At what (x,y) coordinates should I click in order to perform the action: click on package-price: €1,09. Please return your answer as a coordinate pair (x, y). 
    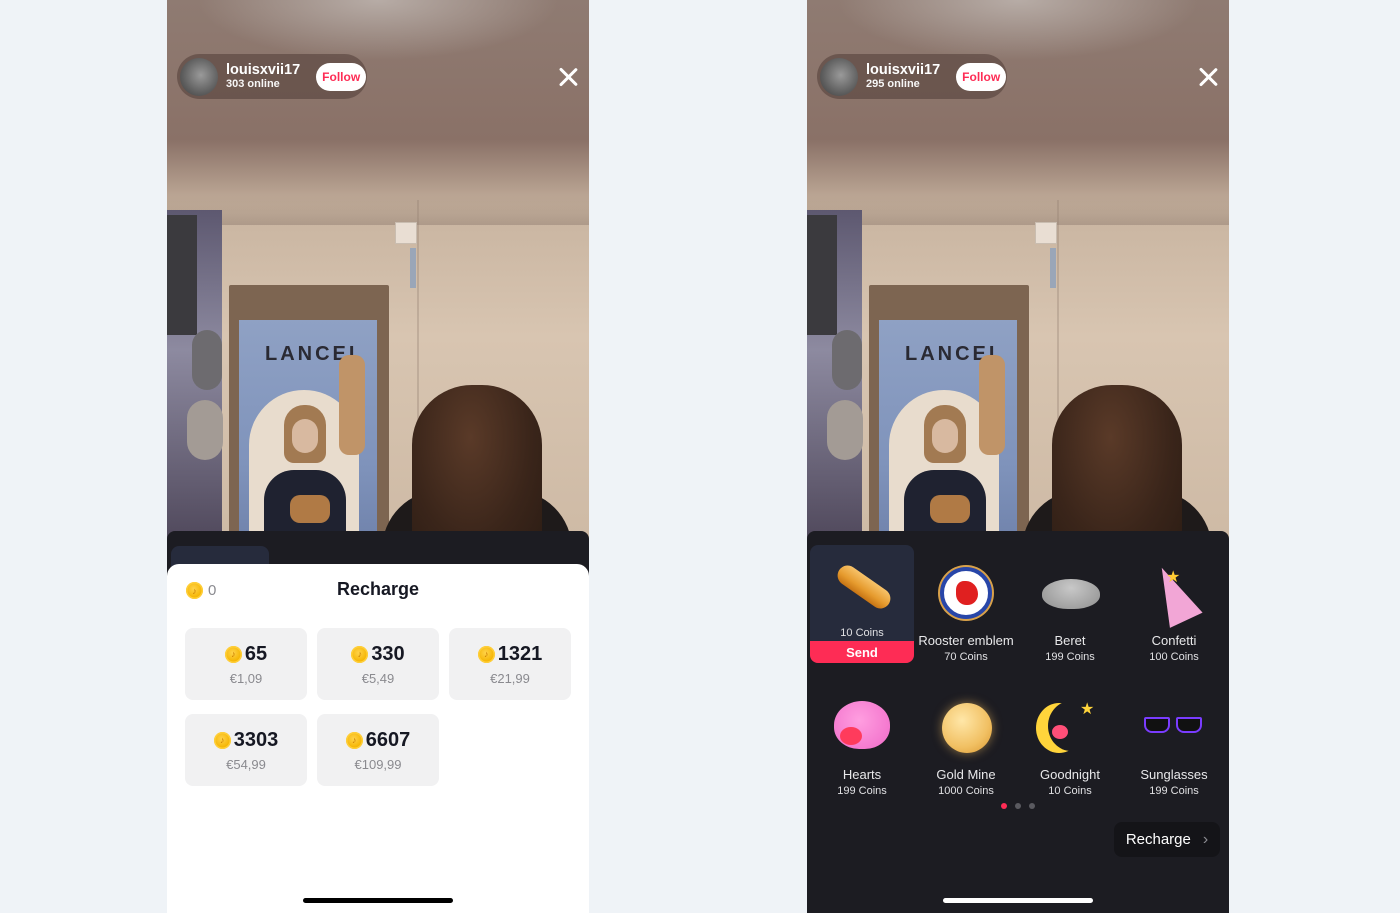
    Looking at the image, I should click on (246, 678).